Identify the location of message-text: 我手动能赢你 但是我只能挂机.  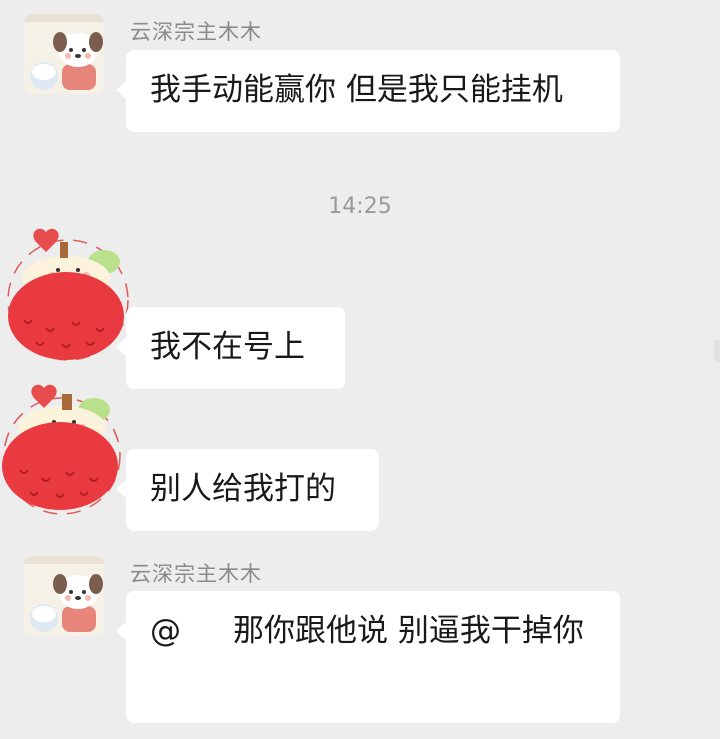
(356, 90).